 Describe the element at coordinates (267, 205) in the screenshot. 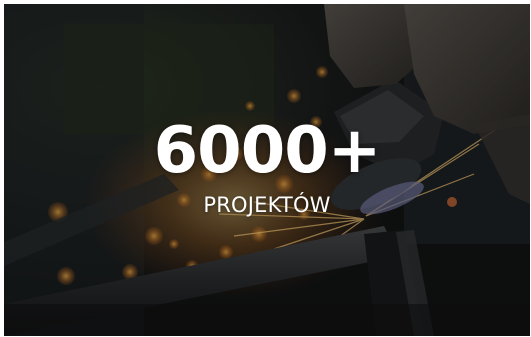

I see `stat-label: PROJEKTÓW` at that location.